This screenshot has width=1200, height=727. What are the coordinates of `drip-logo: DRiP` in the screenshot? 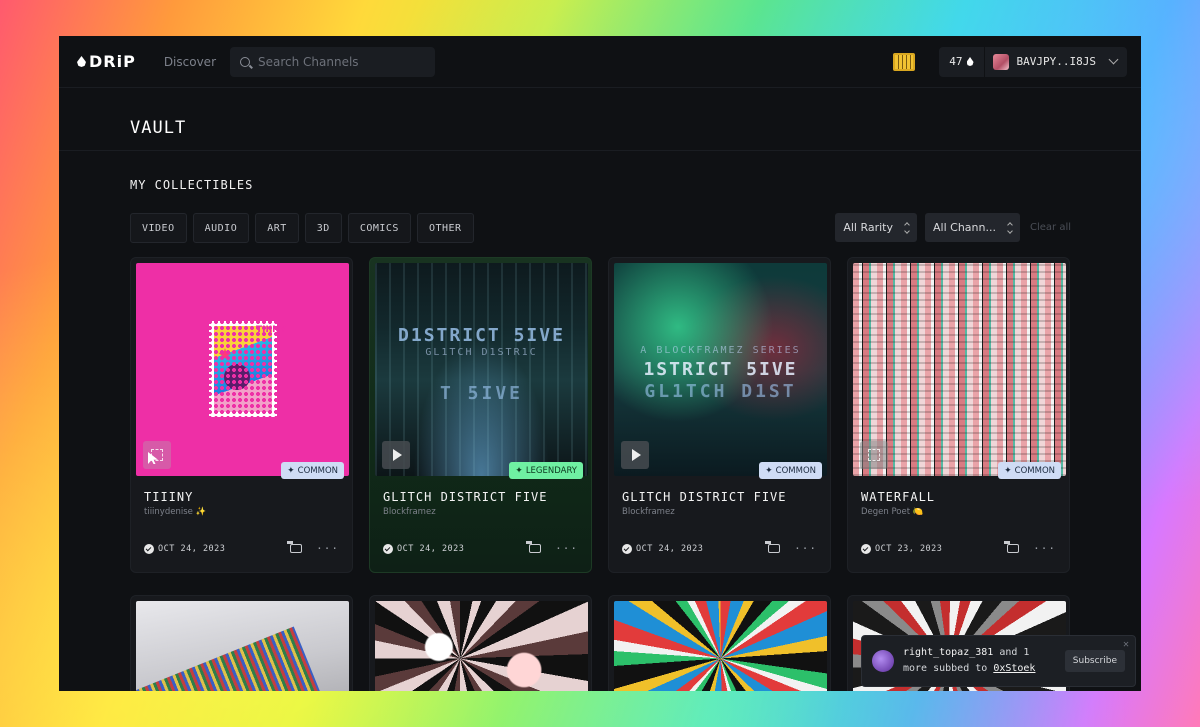 It's located at (106, 61).